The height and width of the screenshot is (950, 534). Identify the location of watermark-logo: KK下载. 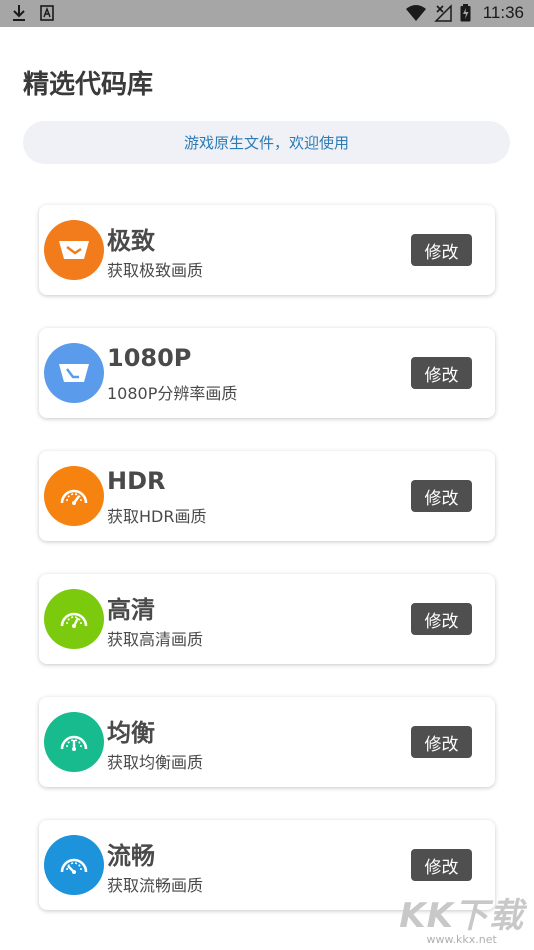
(461, 916).